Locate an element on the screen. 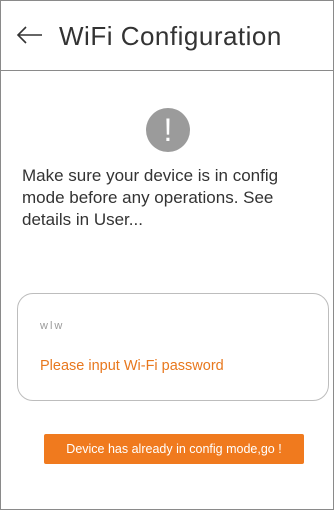 This screenshot has height=510, width=334. arrow-left-glyph is located at coordinates (29, 35).